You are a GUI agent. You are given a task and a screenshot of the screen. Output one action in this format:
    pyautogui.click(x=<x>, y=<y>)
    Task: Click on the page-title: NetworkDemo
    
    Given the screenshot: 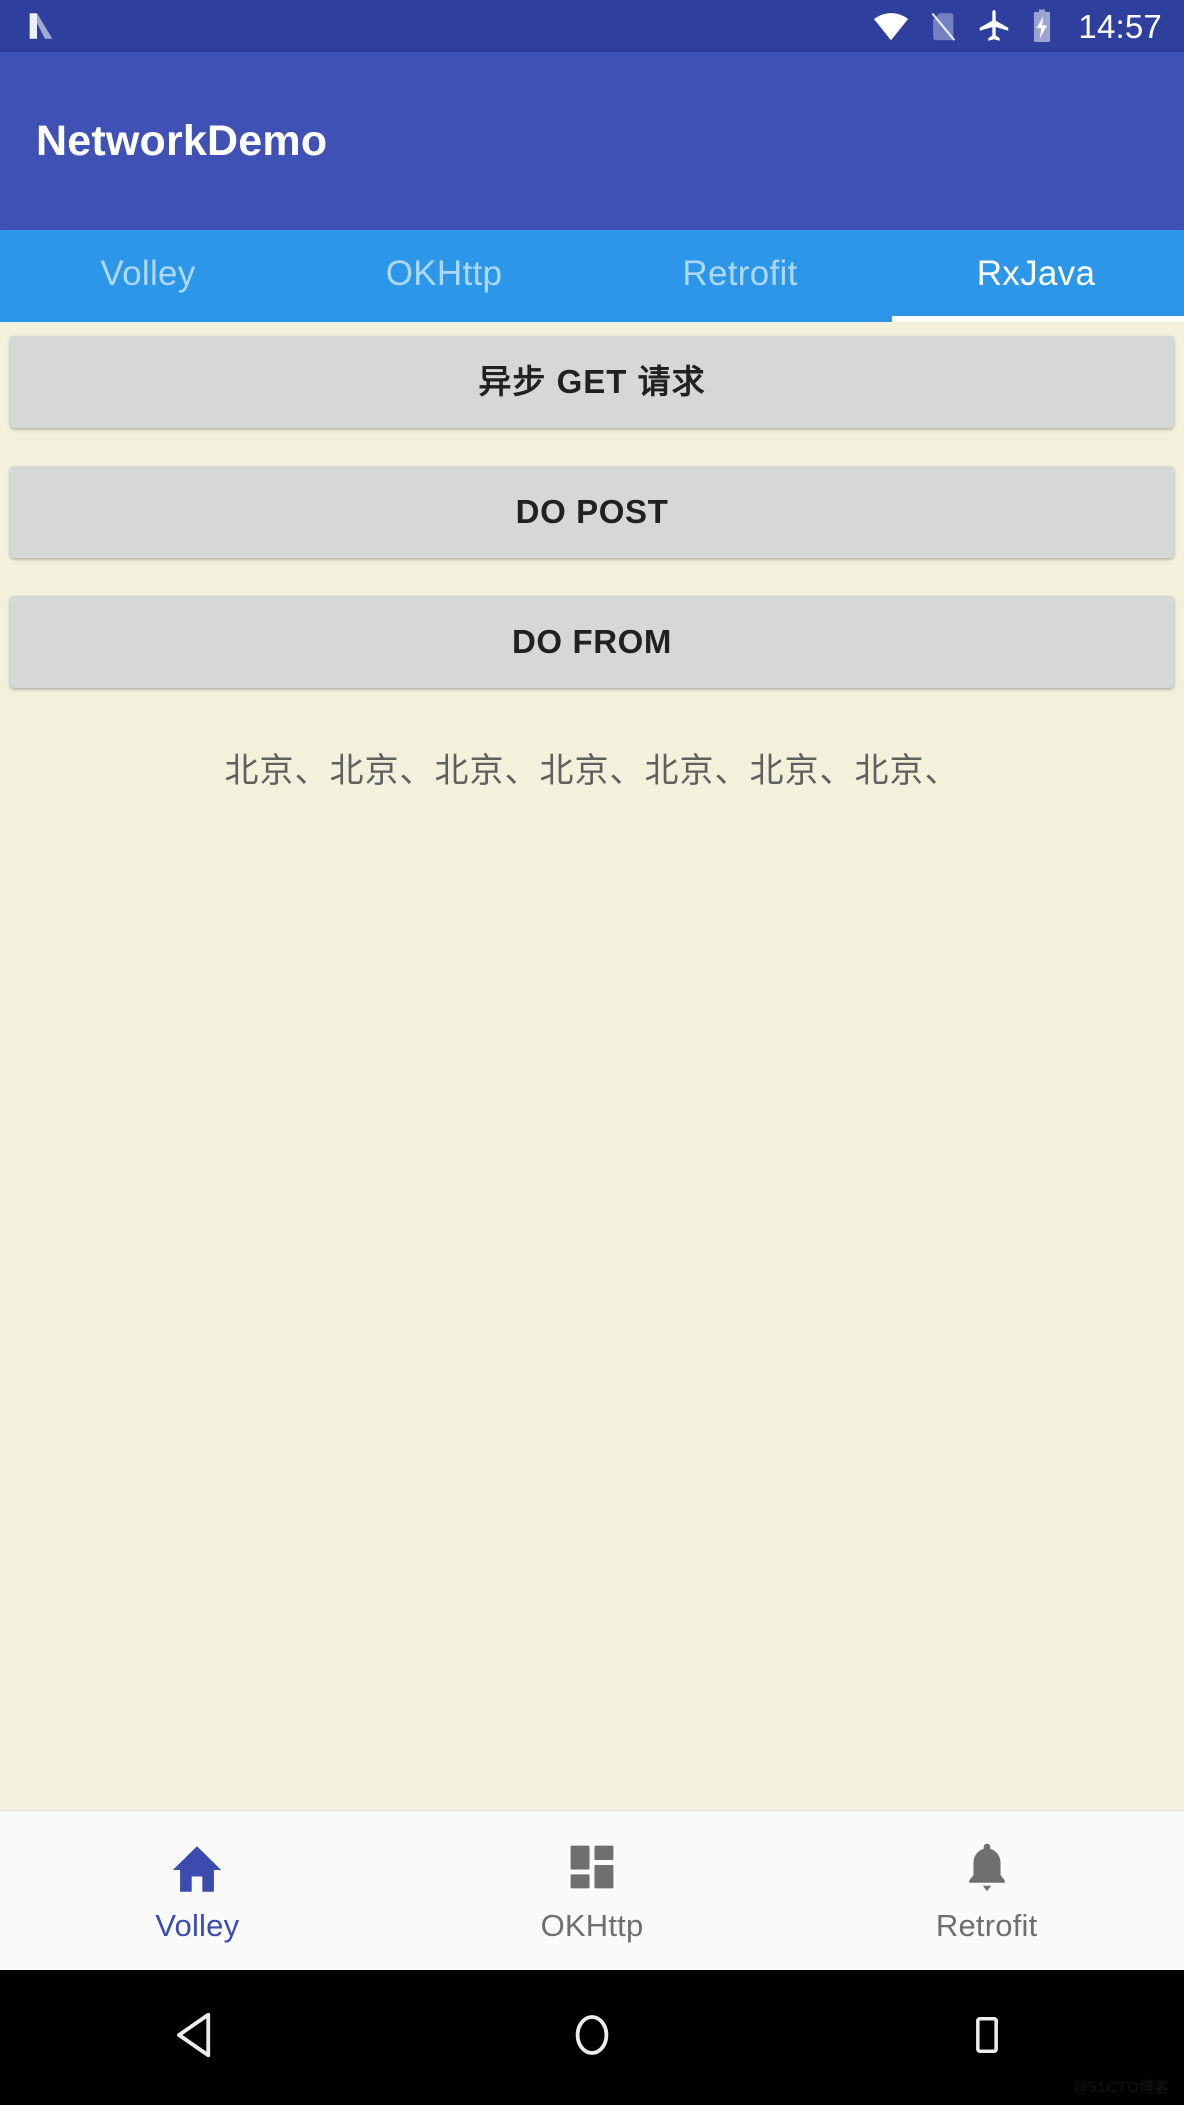 What is the action you would take?
    pyautogui.click(x=182, y=140)
    